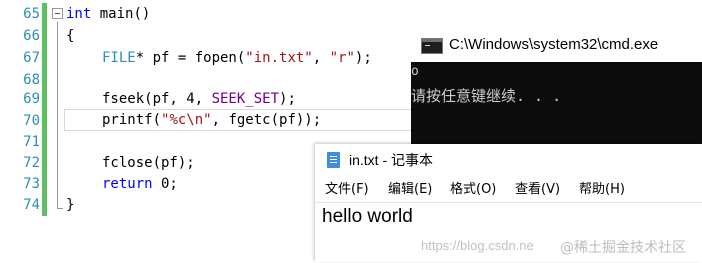 The height and width of the screenshot is (263, 702). What do you see at coordinates (410, 190) in the screenshot?
I see `menu-edit: 编辑(E)` at bounding box center [410, 190].